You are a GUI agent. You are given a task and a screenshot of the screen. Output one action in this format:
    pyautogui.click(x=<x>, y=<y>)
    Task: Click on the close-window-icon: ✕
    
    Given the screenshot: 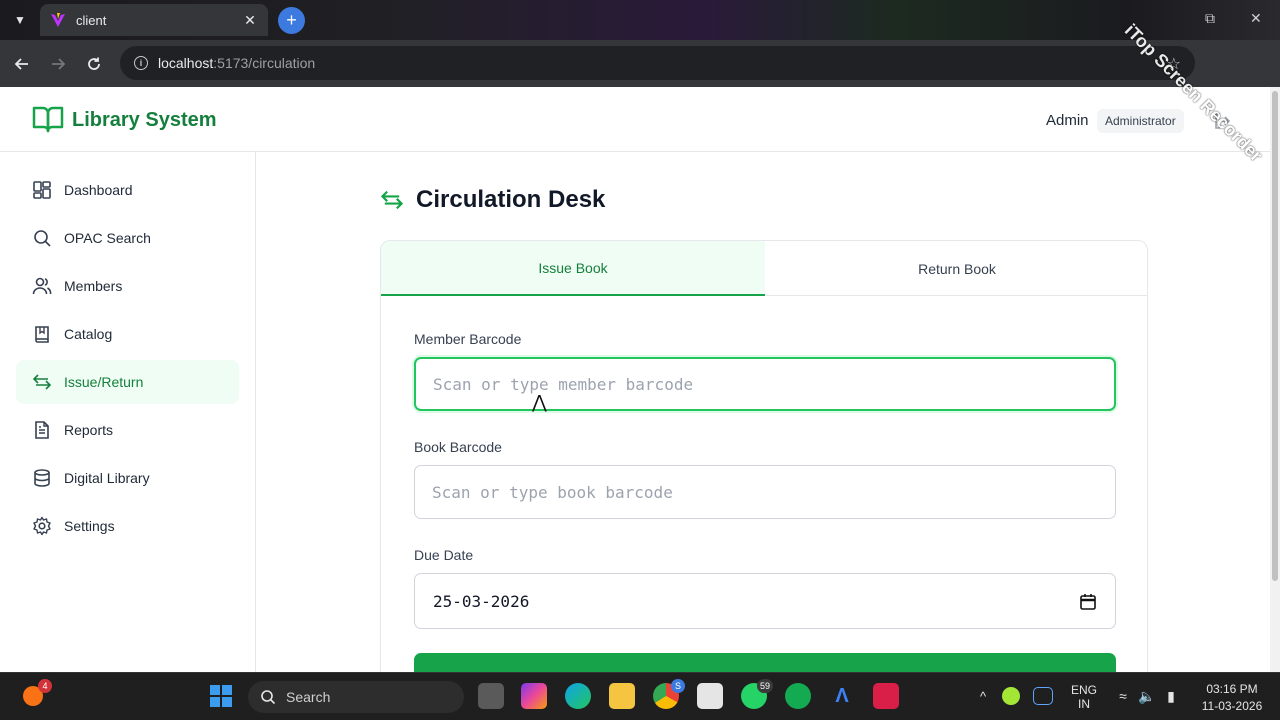 What is the action you would take?
    pyautogui.click(x=1256, y=18)
    